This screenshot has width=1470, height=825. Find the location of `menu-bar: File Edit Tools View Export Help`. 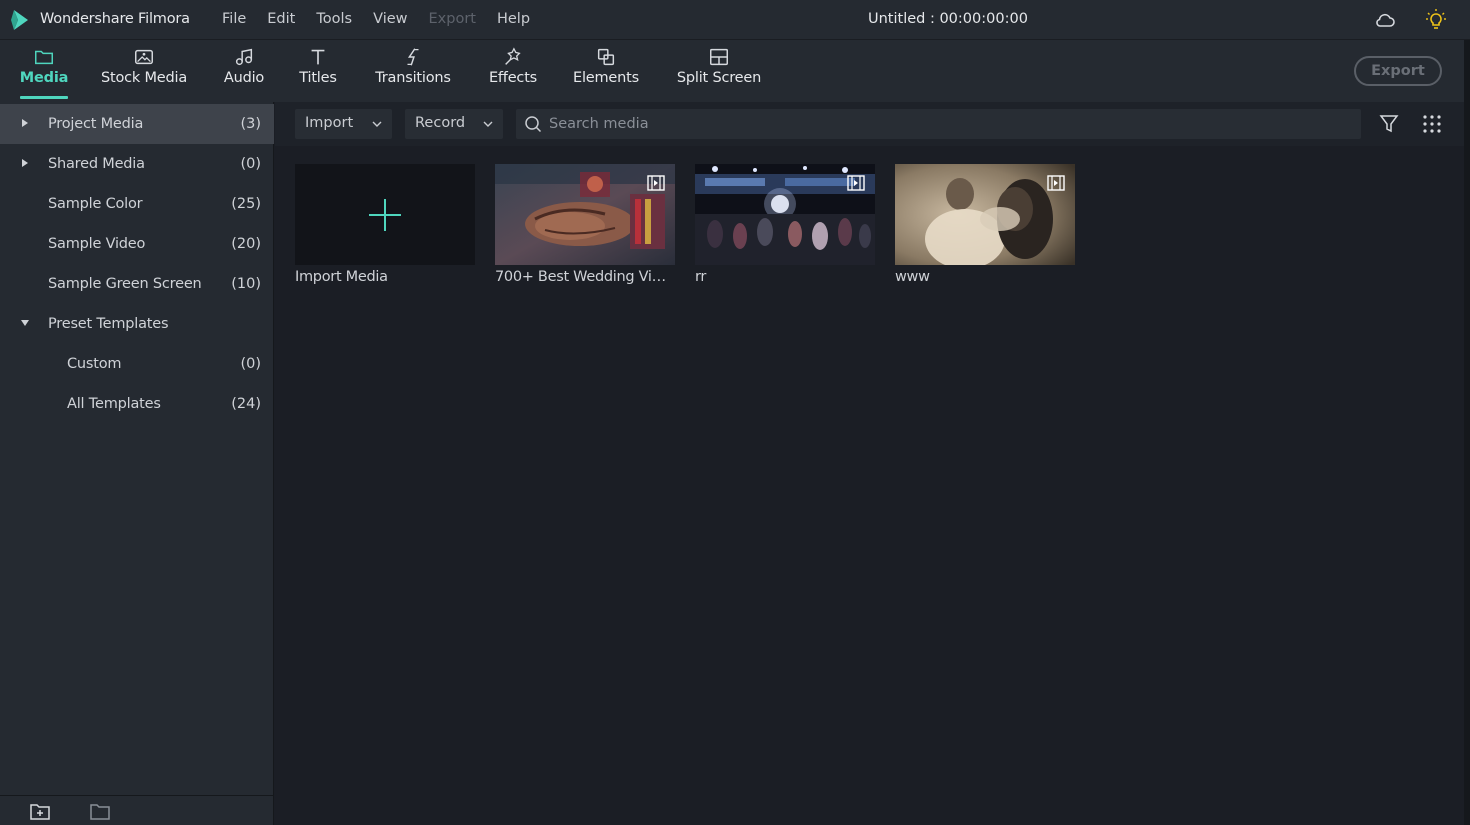

menu-bar: File Edit Tools View Export Help is located at coordinates (386, 19).